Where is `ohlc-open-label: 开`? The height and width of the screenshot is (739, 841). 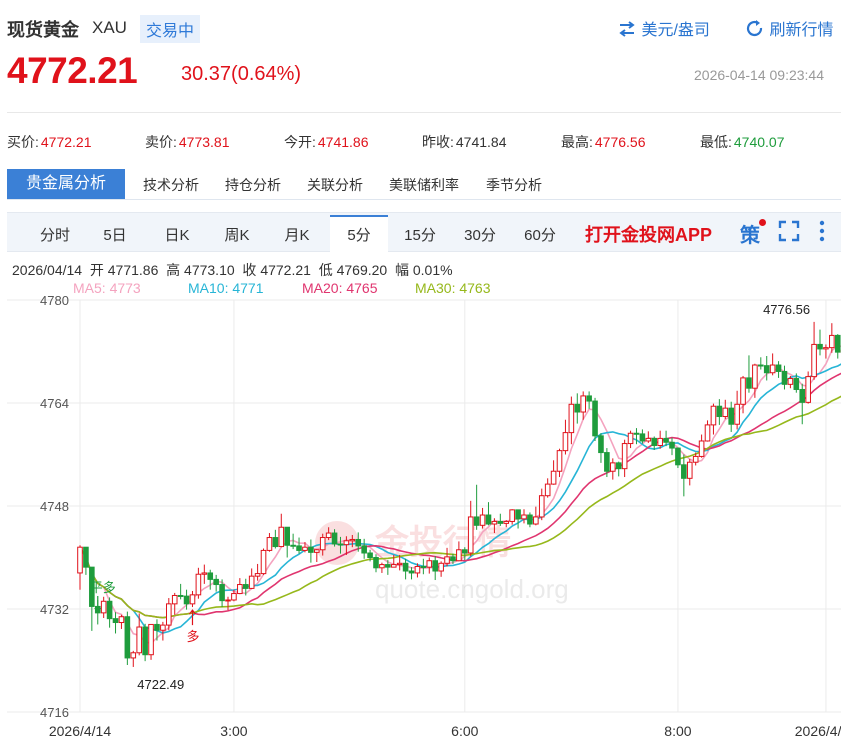
ohlc-open-label: 开 is located at coordinates (96, 270).